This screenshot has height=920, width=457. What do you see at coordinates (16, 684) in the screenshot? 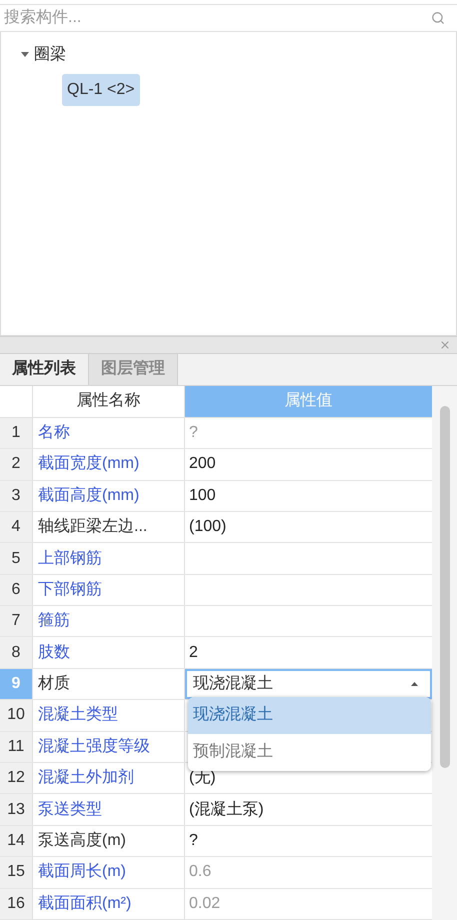
I see `row-number: 9` at bounding box center [16, 684].